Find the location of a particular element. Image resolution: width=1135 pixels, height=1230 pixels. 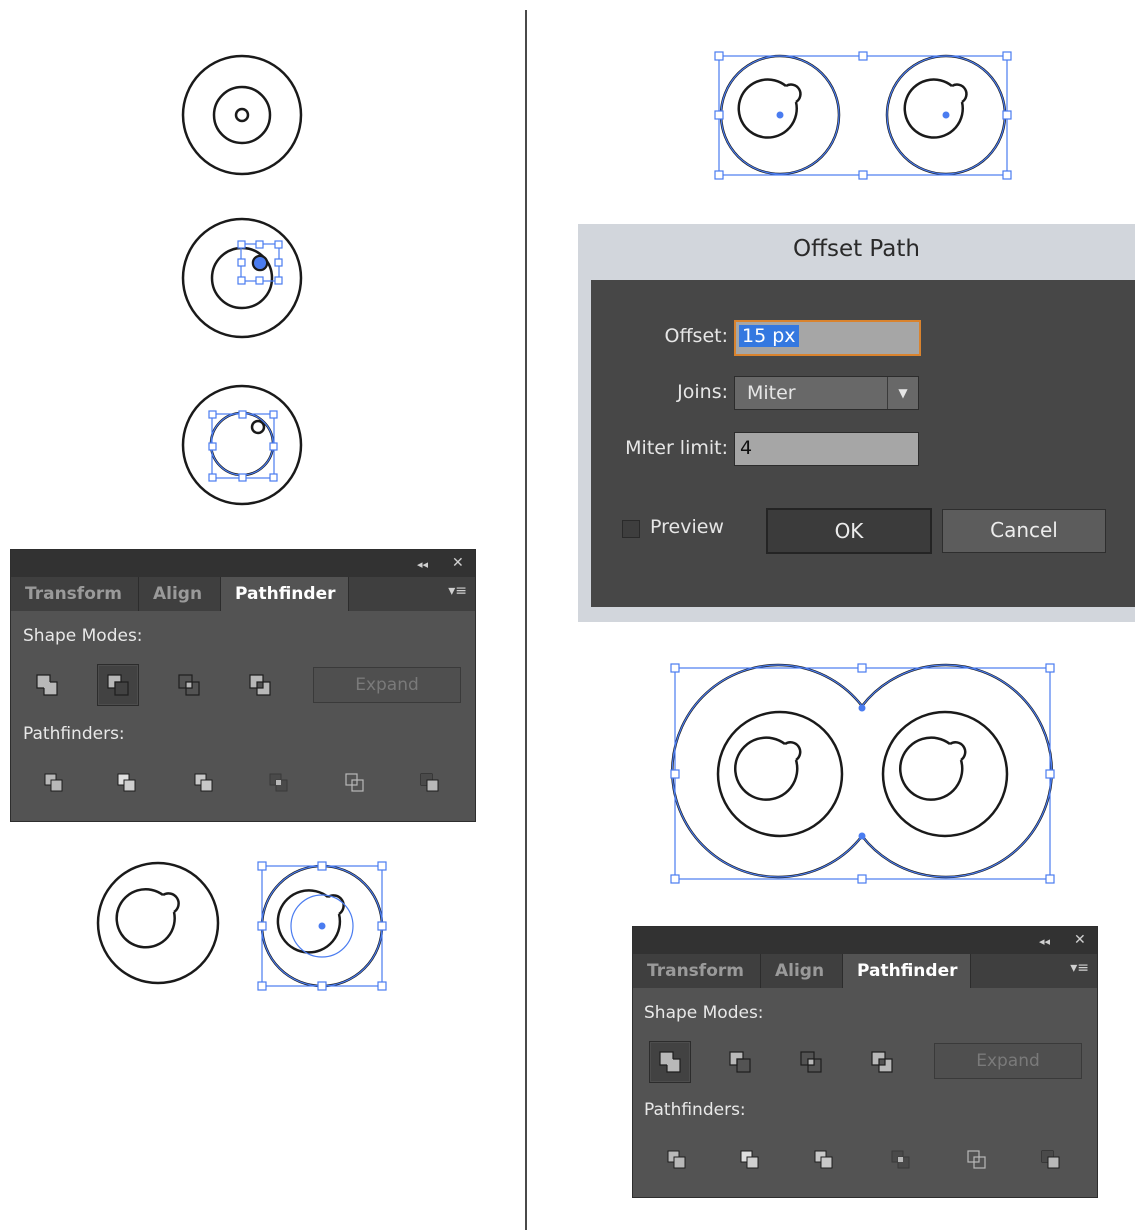

miter-limit-value: 4 is located at coordinates (746, 448).